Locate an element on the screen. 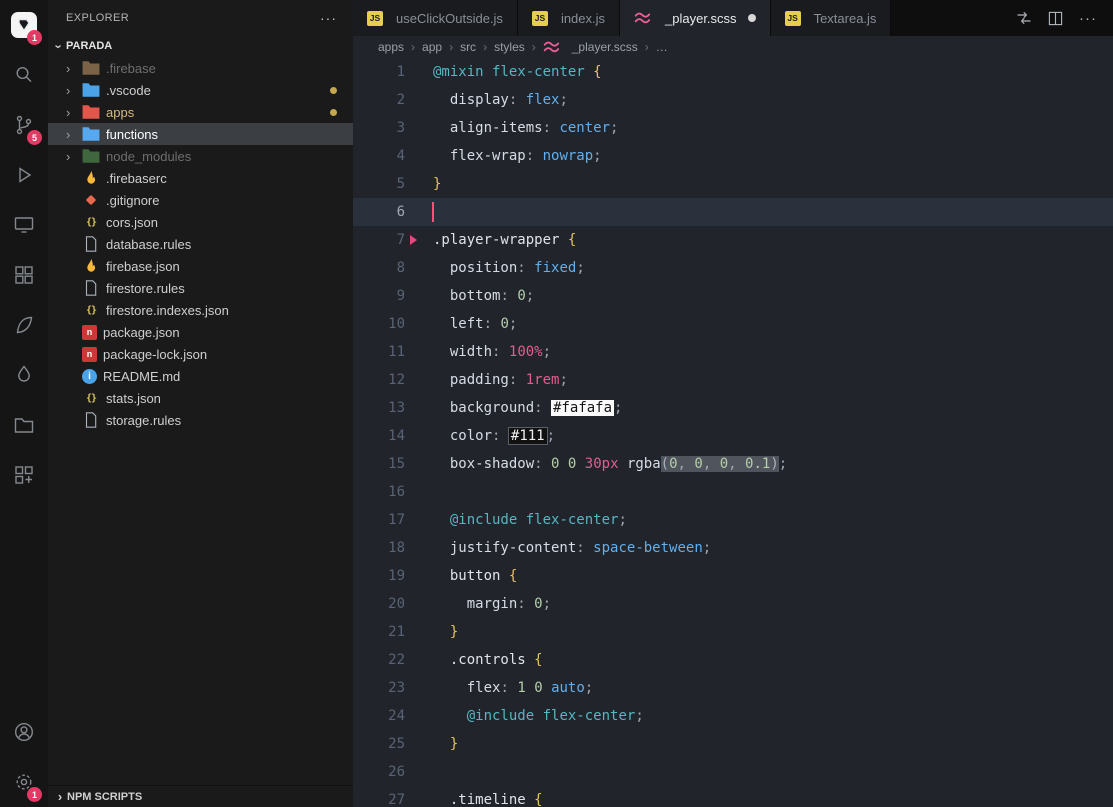 The width and height of the screenshot is (1113, 807). line-number: 8 is located at coordinates (400, 268).